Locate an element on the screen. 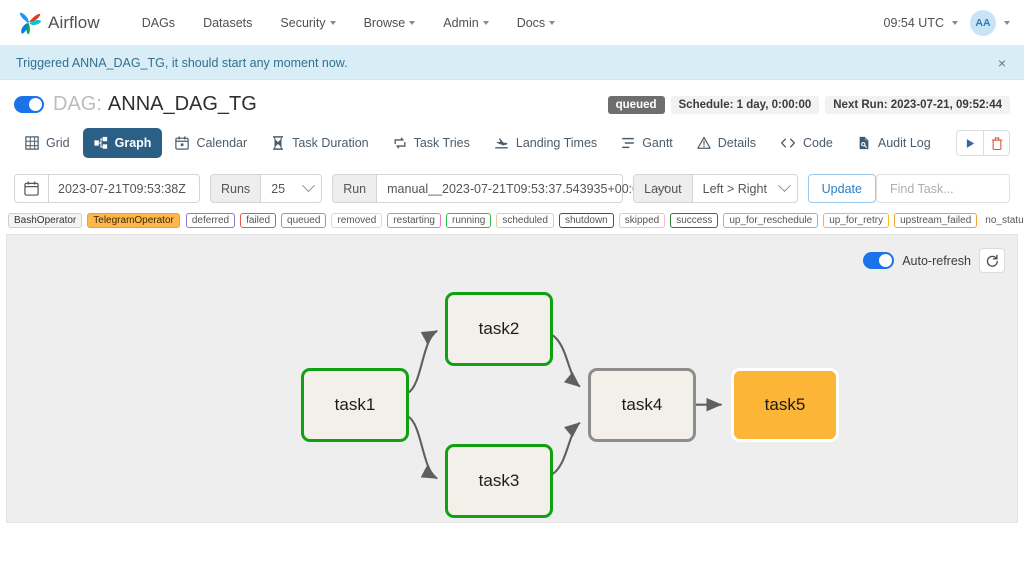  layout-select: Left > Right is located at coordinates (744, 188).